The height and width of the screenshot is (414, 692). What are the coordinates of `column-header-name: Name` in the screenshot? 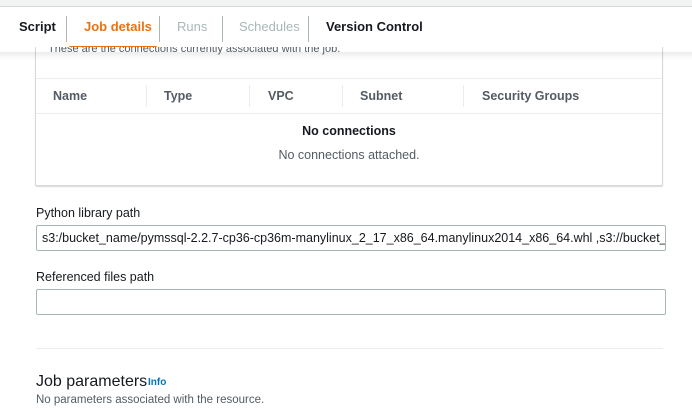 It's located at (70, 96).